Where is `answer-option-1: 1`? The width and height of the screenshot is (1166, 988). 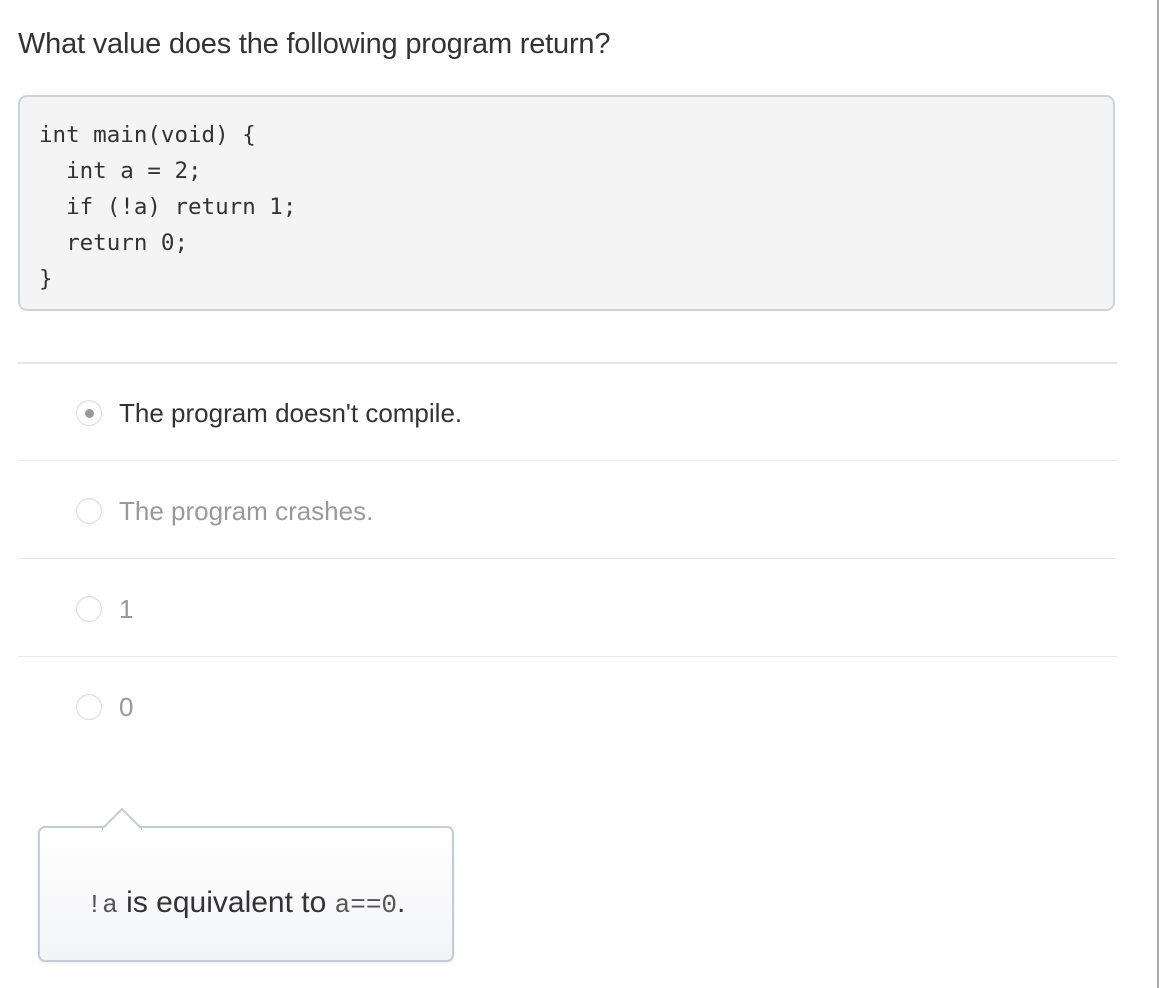
answer-option-1: 1 is located at coordinates (104, 609).